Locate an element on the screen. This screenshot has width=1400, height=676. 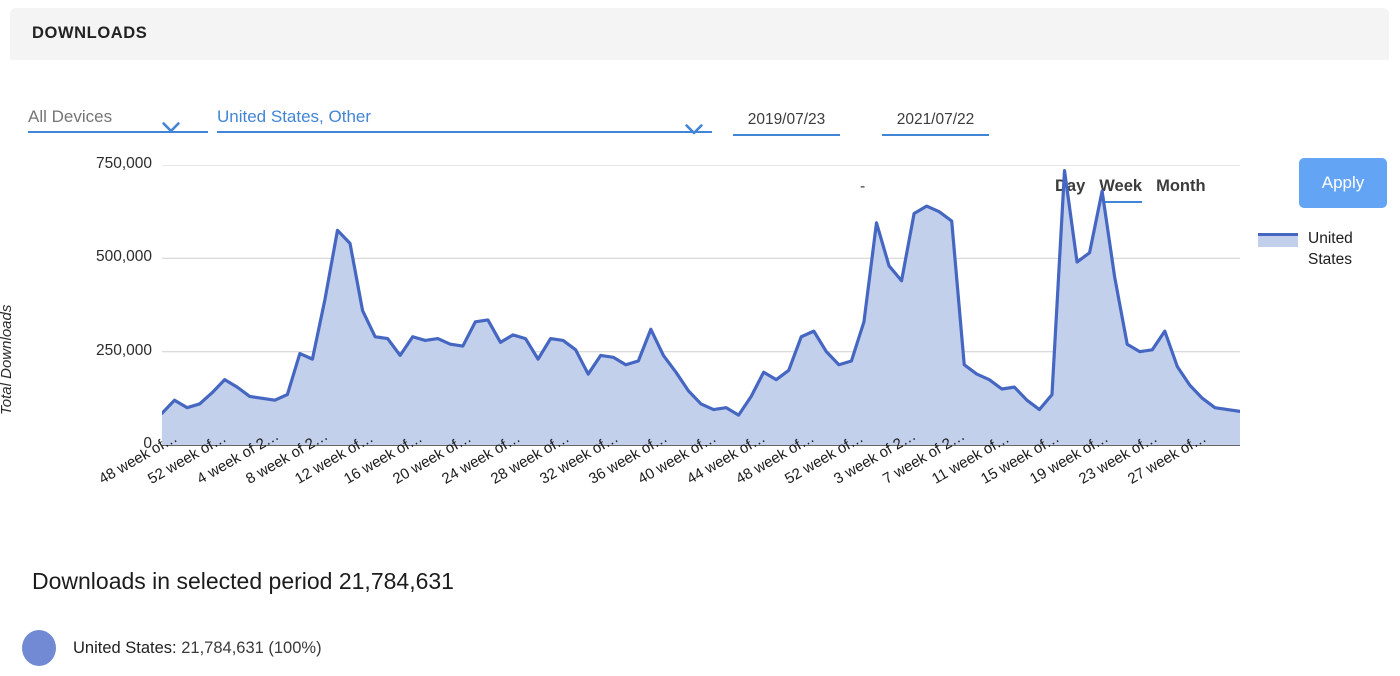
y-axis-tick-label: 750,000 is located at coordinates (123, 163).